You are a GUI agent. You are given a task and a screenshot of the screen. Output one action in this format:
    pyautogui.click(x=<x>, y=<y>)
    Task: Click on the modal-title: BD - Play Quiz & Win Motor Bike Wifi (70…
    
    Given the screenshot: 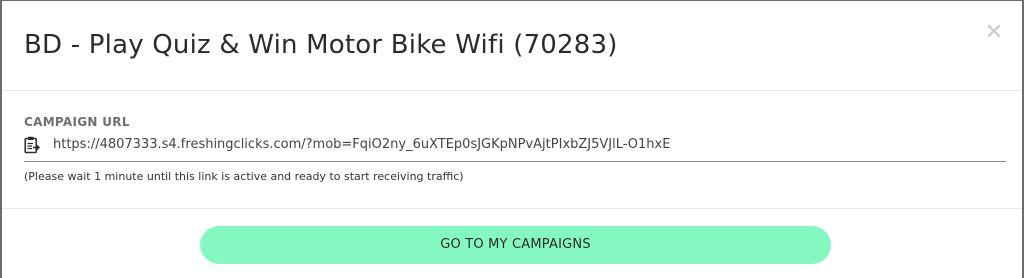 What is the action you would take?
    pyautogui.click(x=321, y=45)
    